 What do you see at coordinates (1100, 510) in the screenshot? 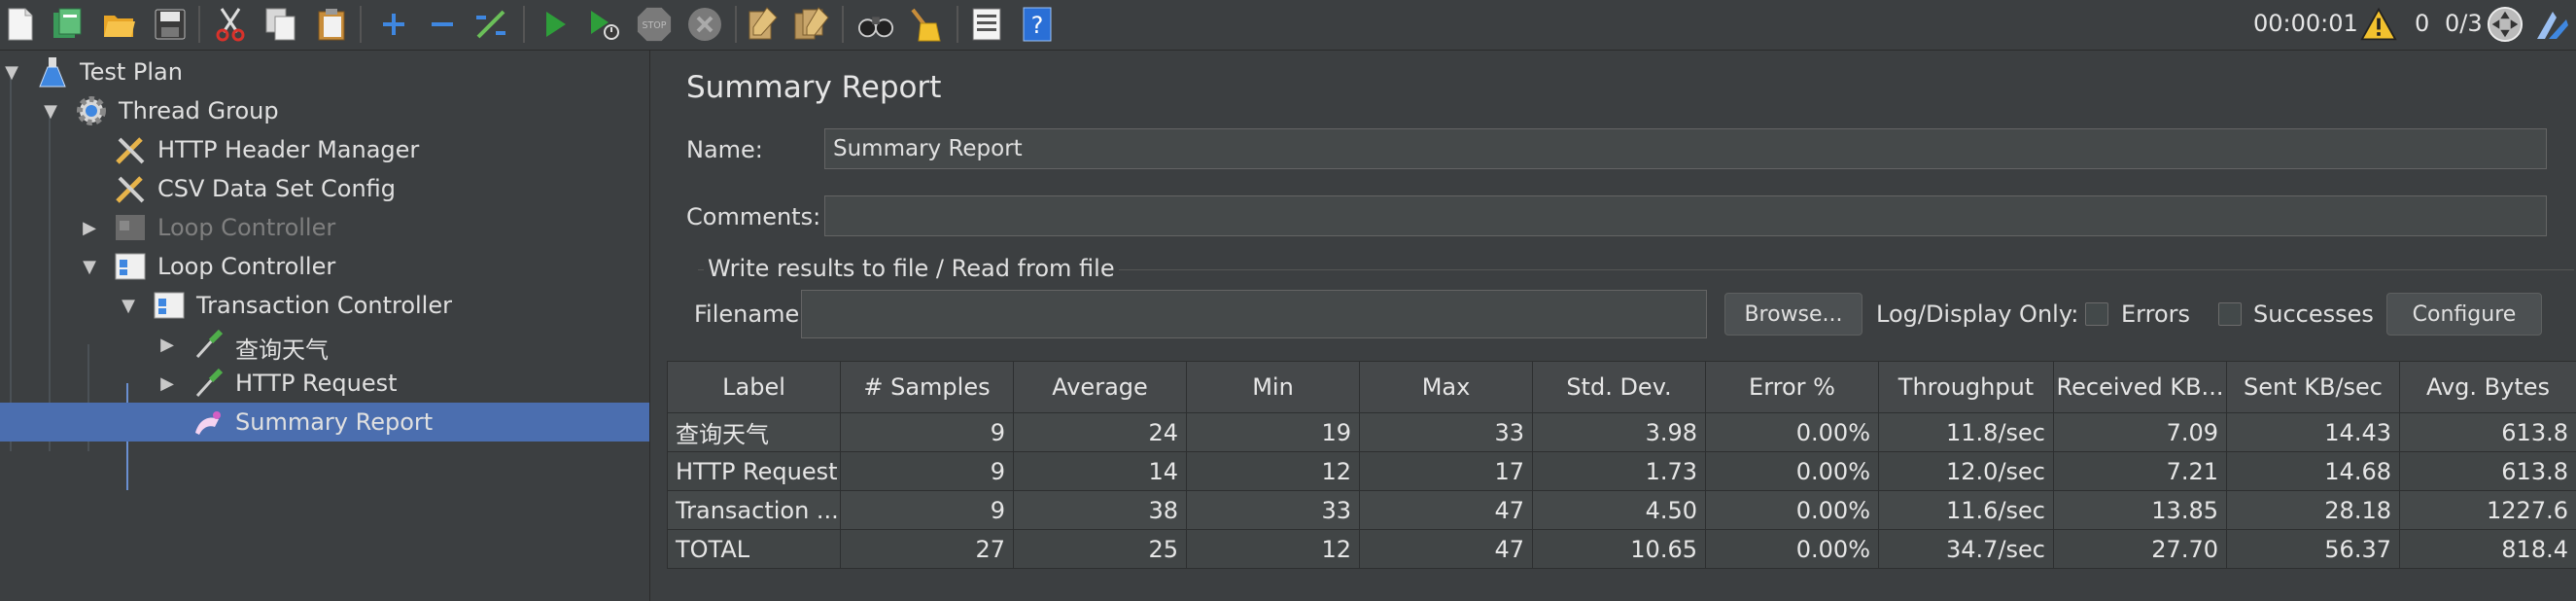
I see `table-cell: 38` at bounding box center [1100, 510].